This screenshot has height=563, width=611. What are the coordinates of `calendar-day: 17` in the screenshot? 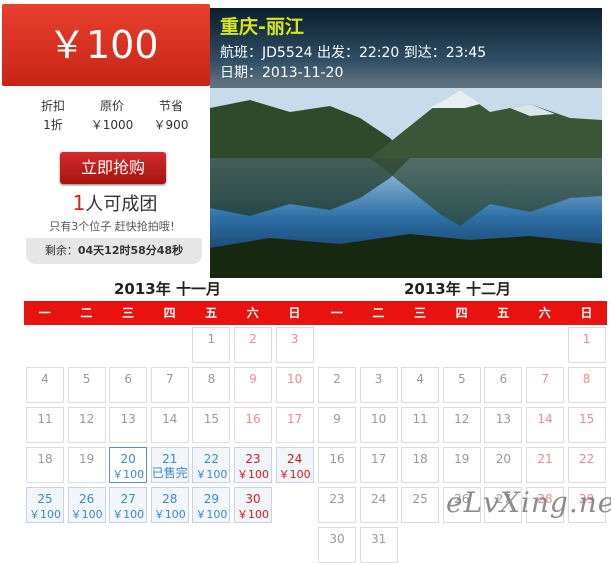 It's located at (294, 425).